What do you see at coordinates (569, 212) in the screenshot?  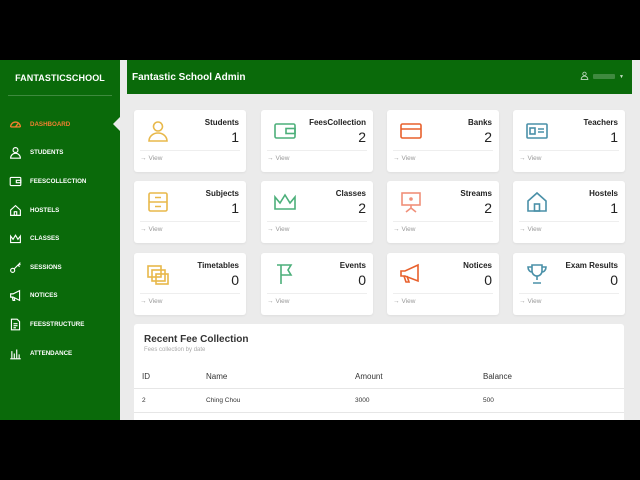 I see `stat-card-hostels: Hostels 1 → View` at bounding box center [569, 212].